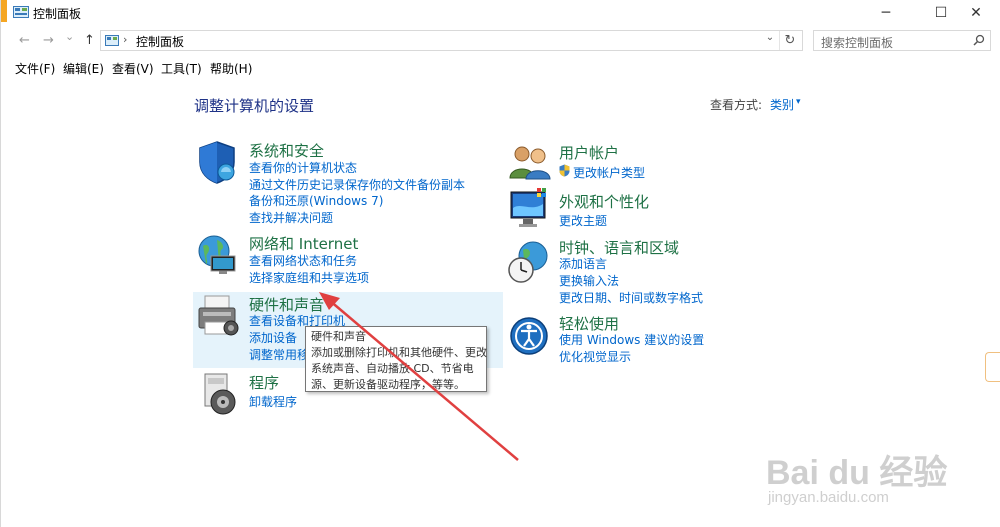 The height and width of the screenshot is (527, 1000). Describe the element at coordinates (303, 243) in the screenshot. I see `category-network-internet: 网络和 Internet` at that location.